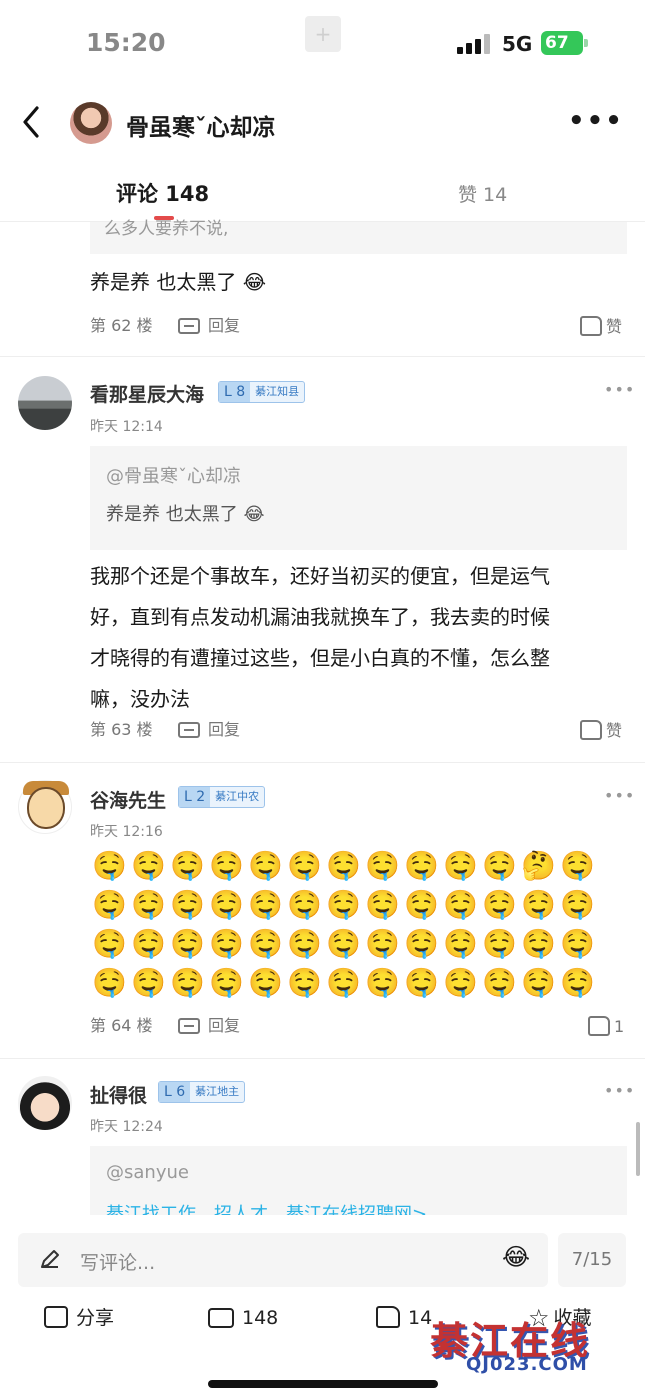 The height and width of the screenshot is (1398, 645). Describe the element at coordinates (358, 498) in the screenshot. I see `quoted-comment: @骨虽寒ˇ心却凉 养是养 也太黑了 😂` at that location.